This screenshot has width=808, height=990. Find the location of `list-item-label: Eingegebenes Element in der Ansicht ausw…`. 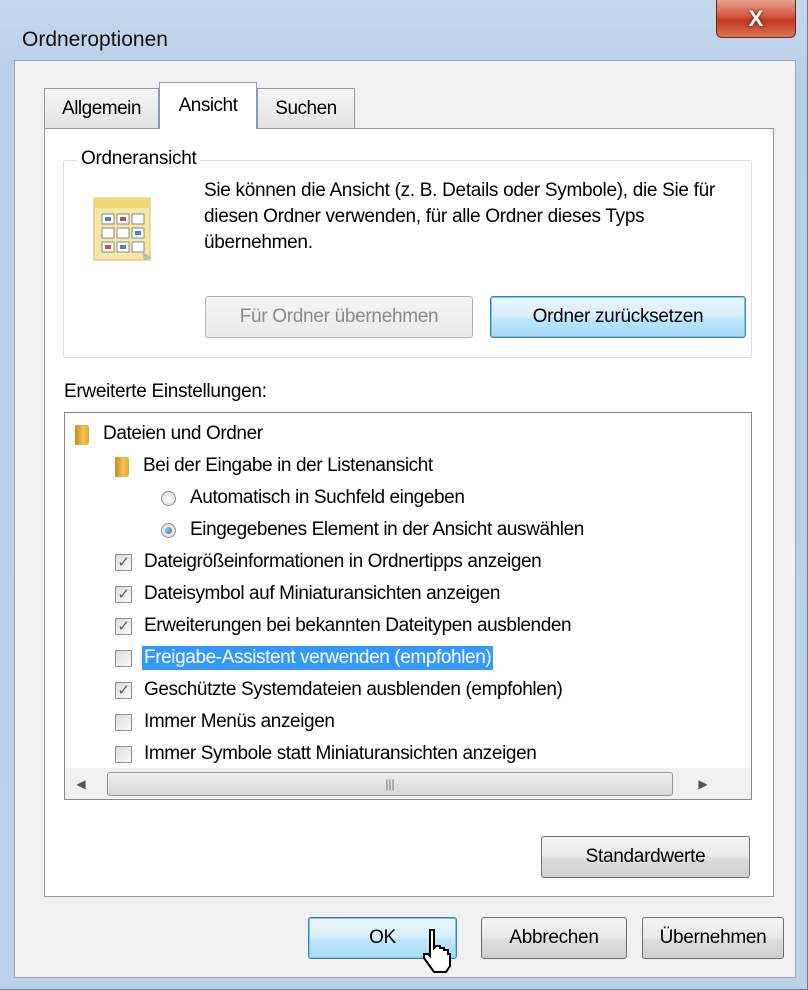

list-item-label: Eingegebenes Element in der Ansicht ausw… is located at coordinates (387, 529).